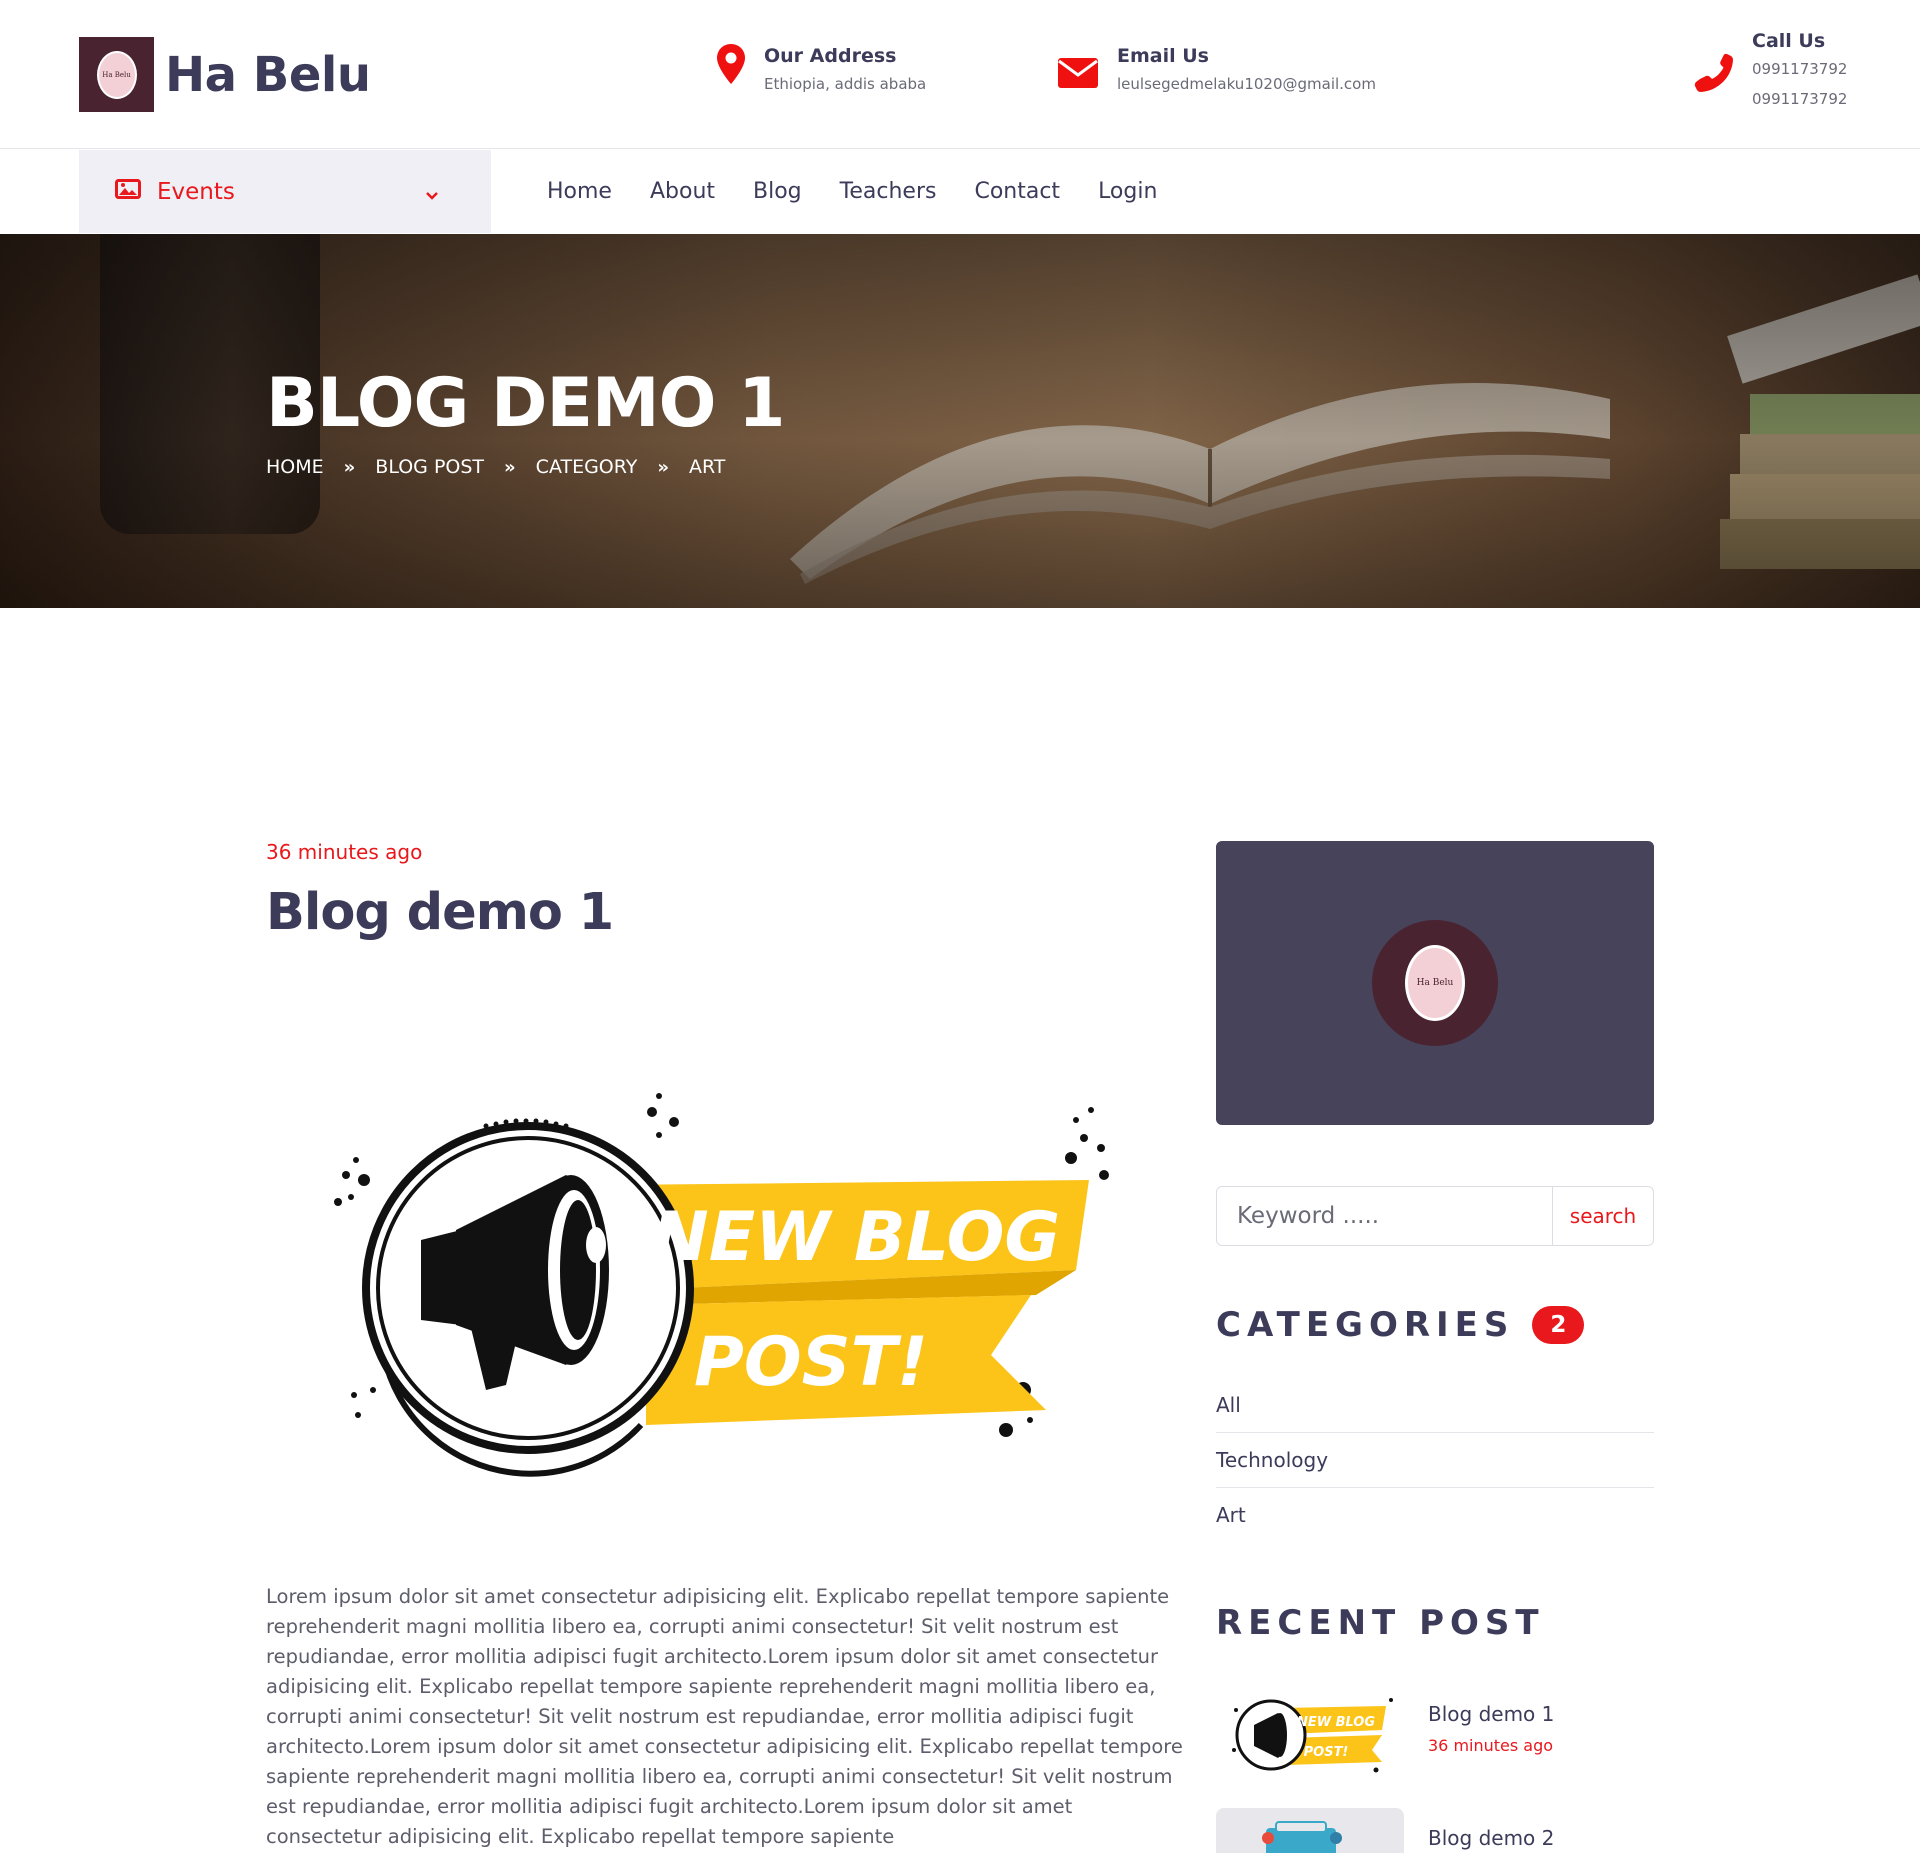 The height and width of the screenshot is (1853, 1920). I want to click on thumb-text-1: NEW BLOG, so click(1336, 1722).